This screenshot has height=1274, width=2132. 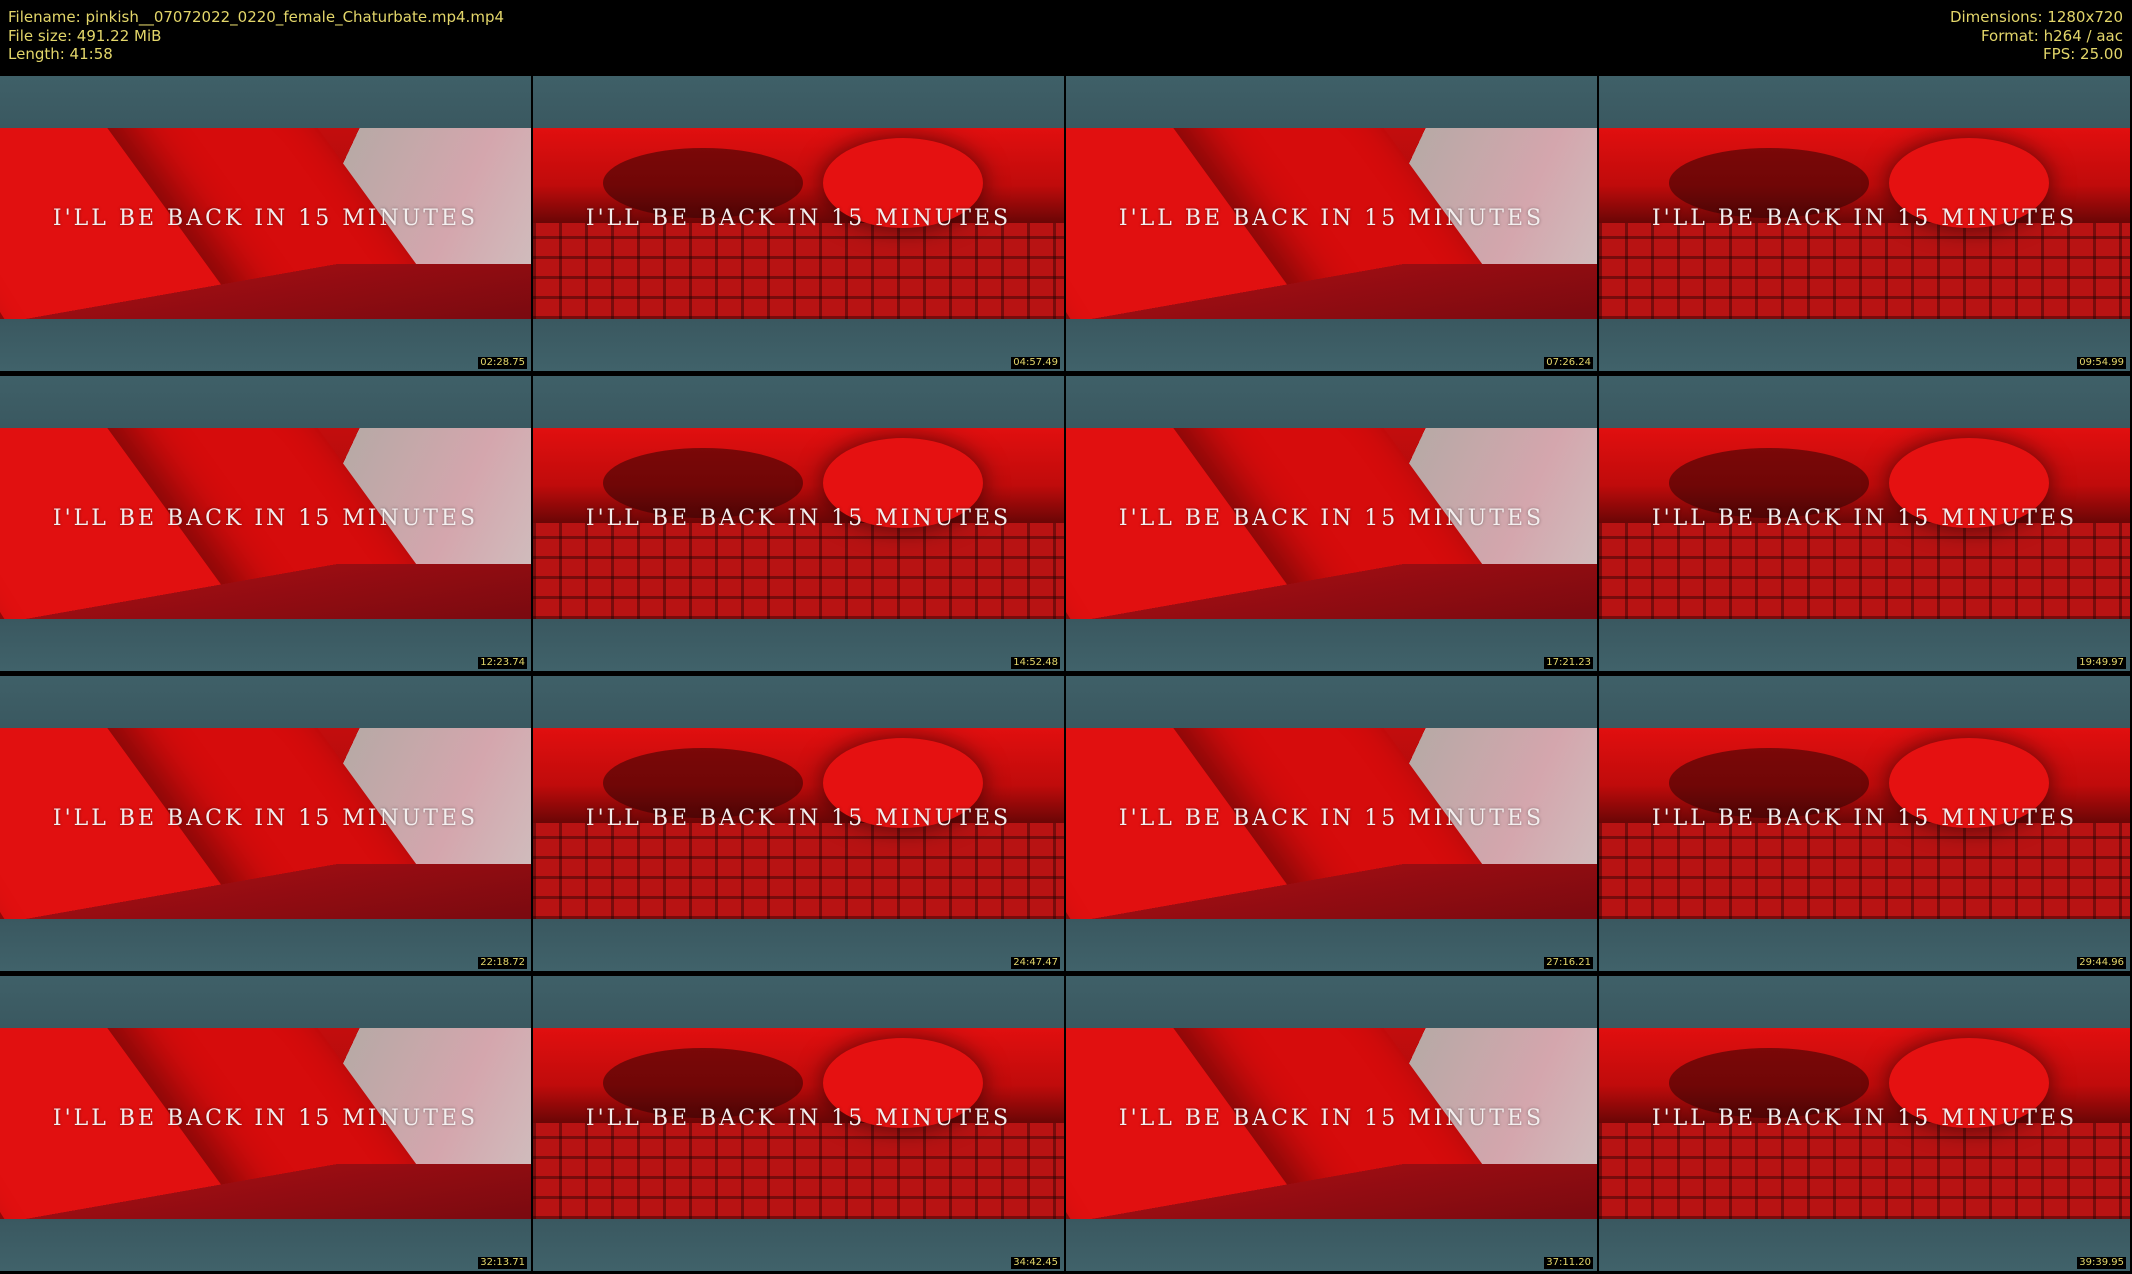 I want to click on timestamp-label: 04:57.49, so click(x=1035, y=363).